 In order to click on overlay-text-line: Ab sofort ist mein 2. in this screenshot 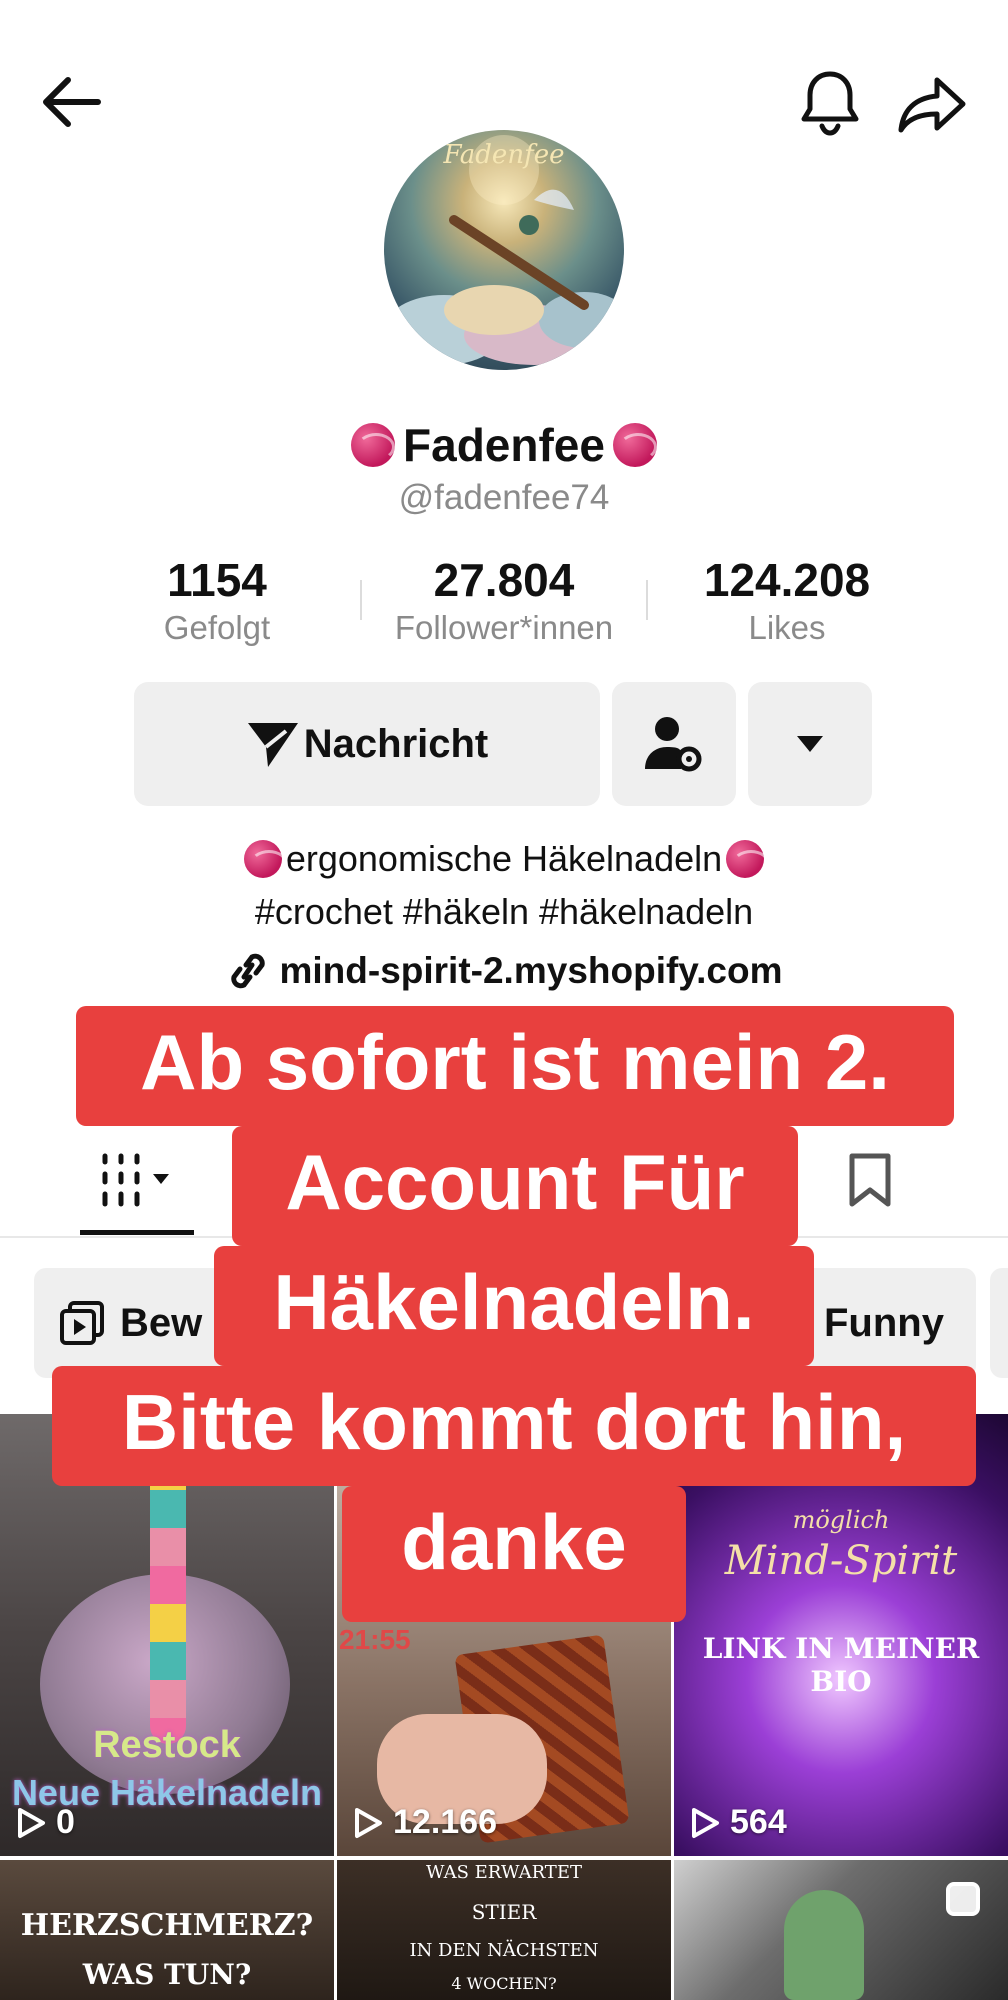, I will do `click(515, 1066)`.